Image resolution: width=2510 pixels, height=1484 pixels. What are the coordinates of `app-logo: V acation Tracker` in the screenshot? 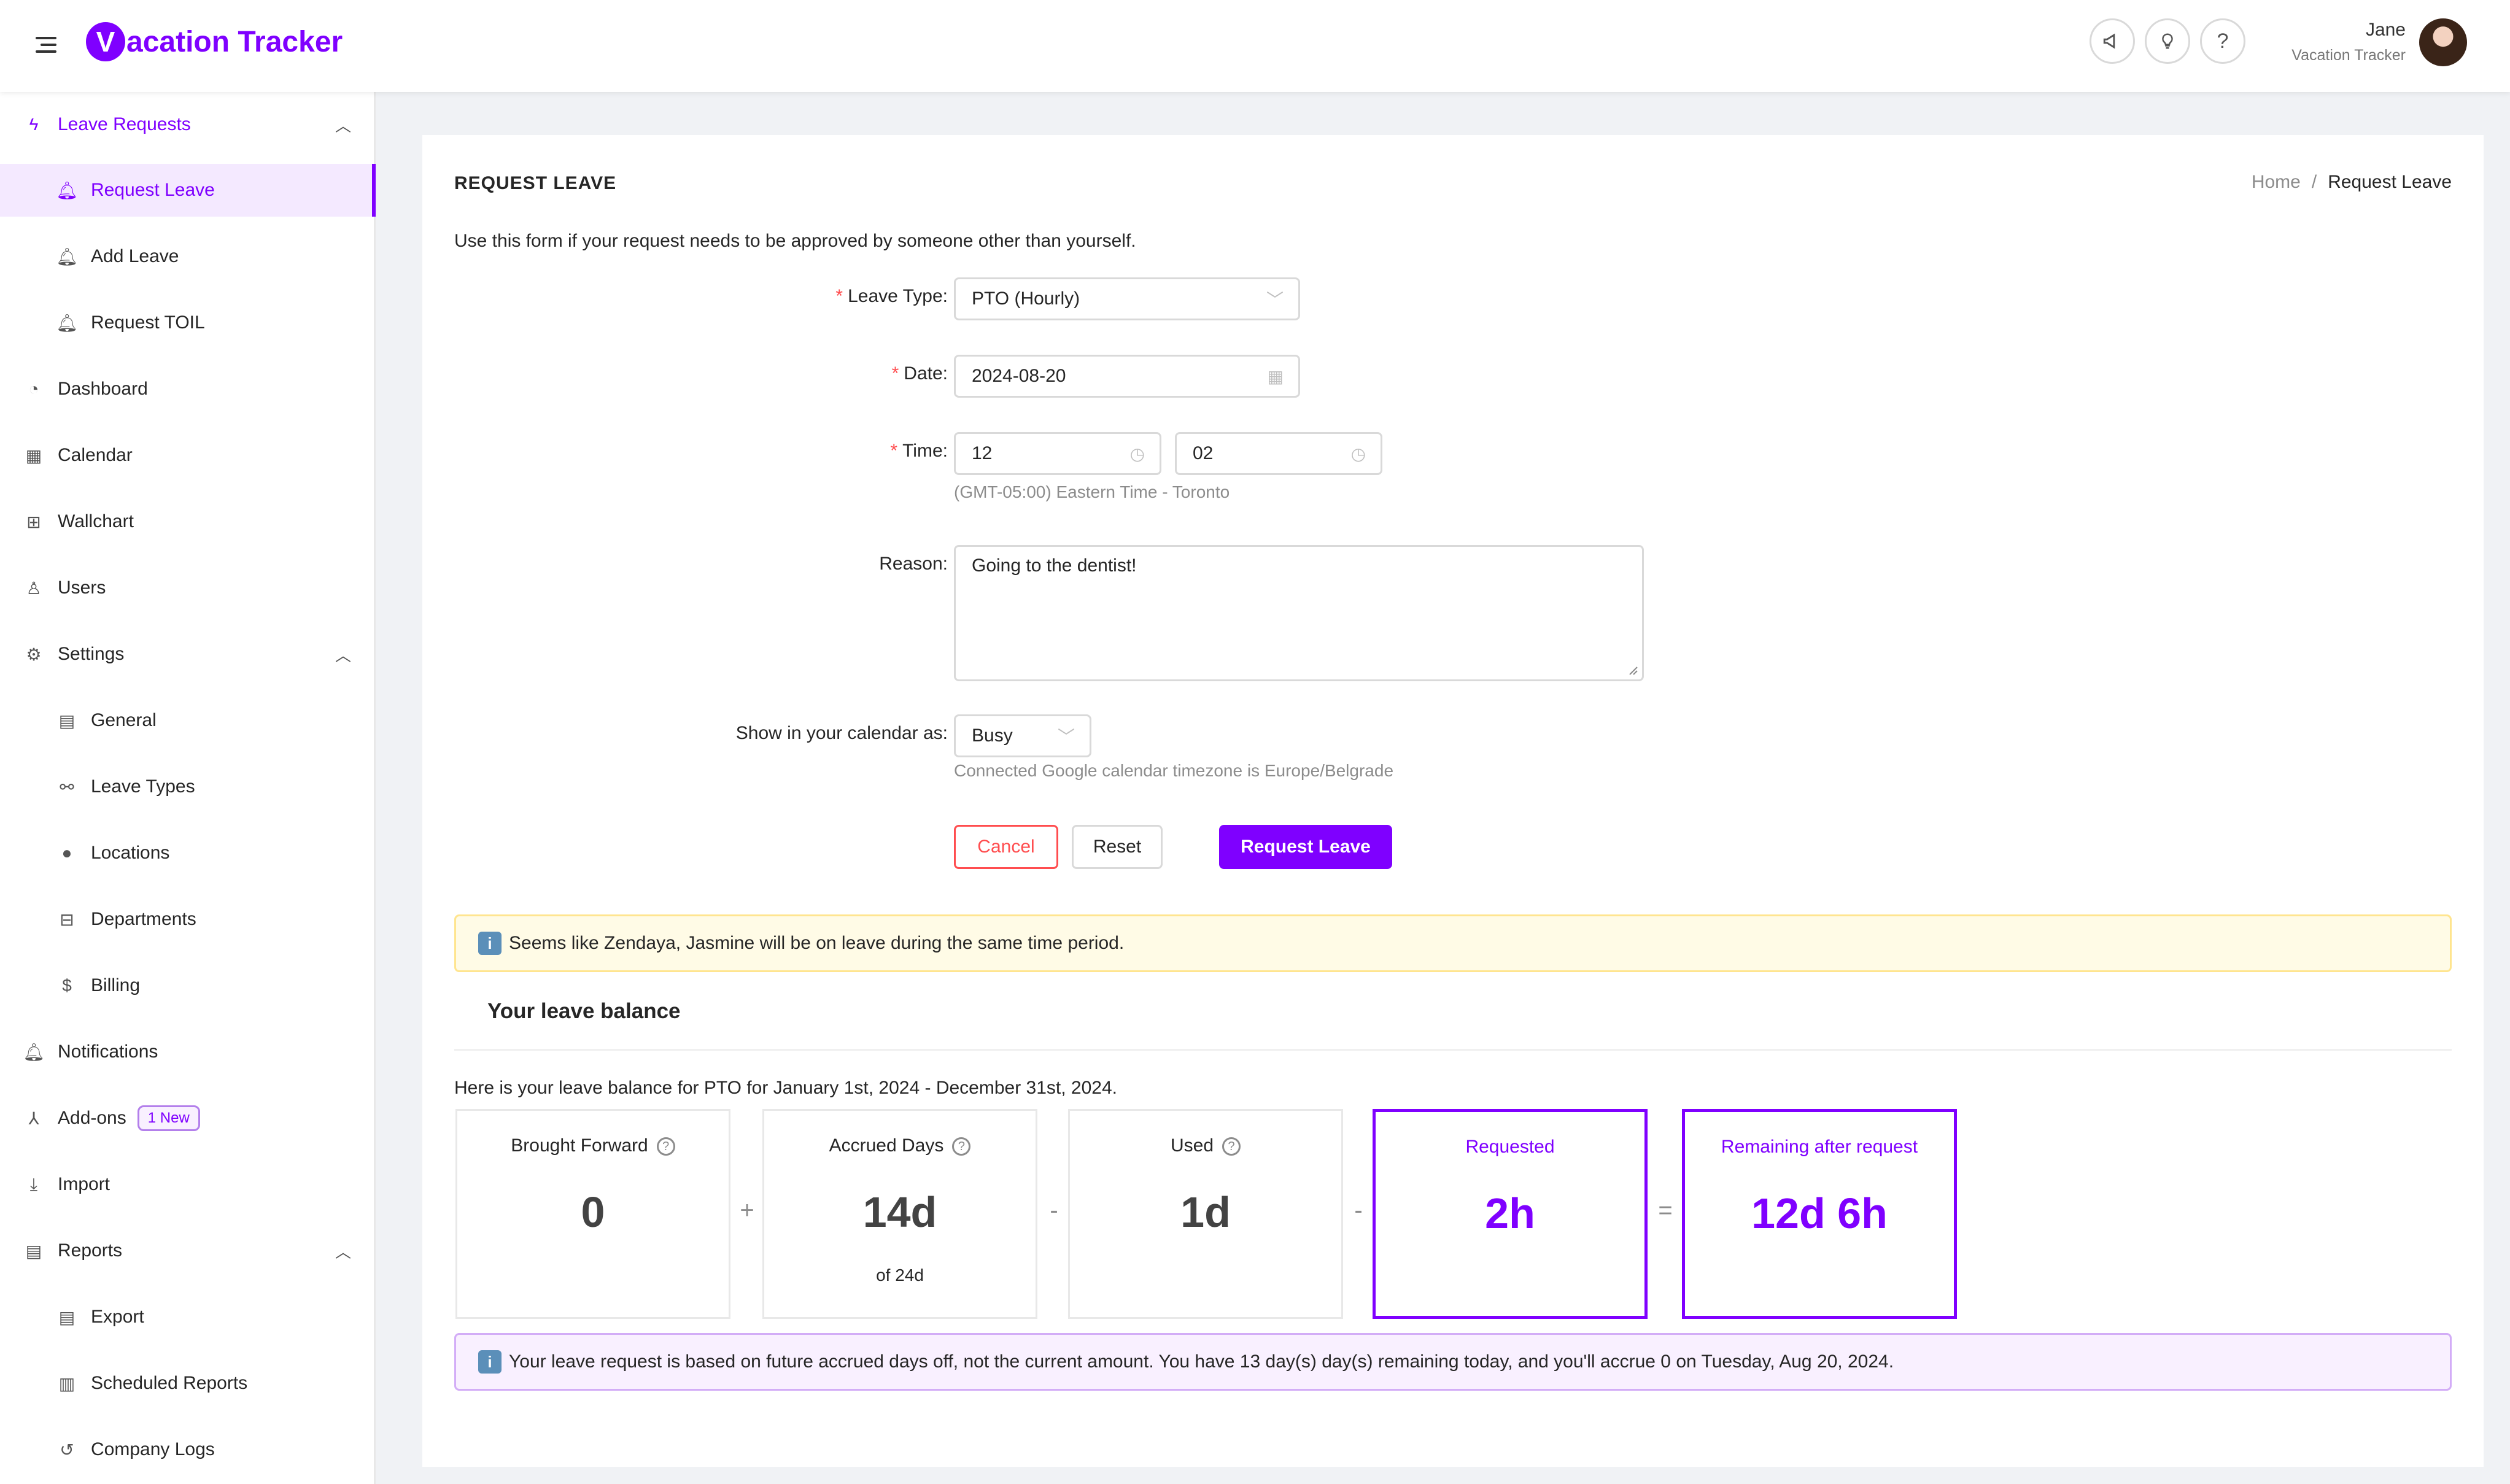 It's located at (214, 41).